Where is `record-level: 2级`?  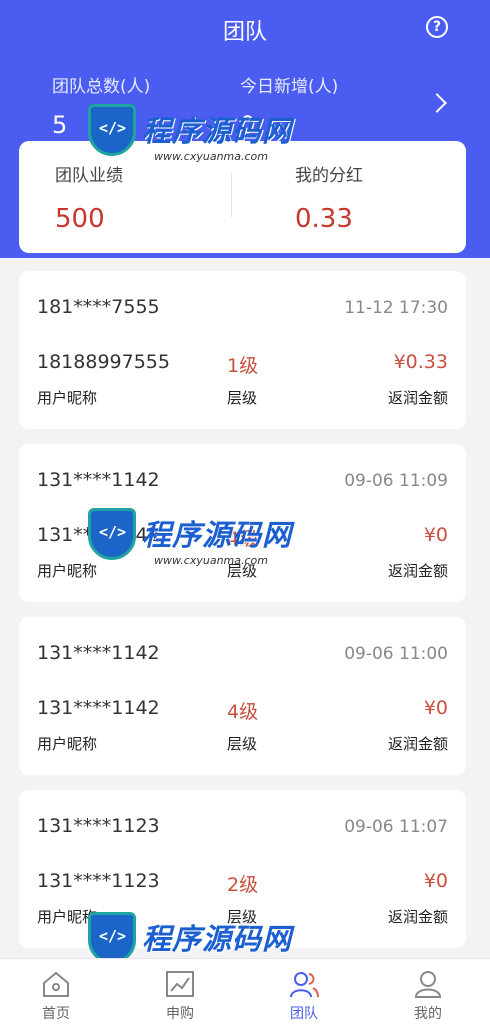
record-level: 2级 is located at coordinates (243, 885).